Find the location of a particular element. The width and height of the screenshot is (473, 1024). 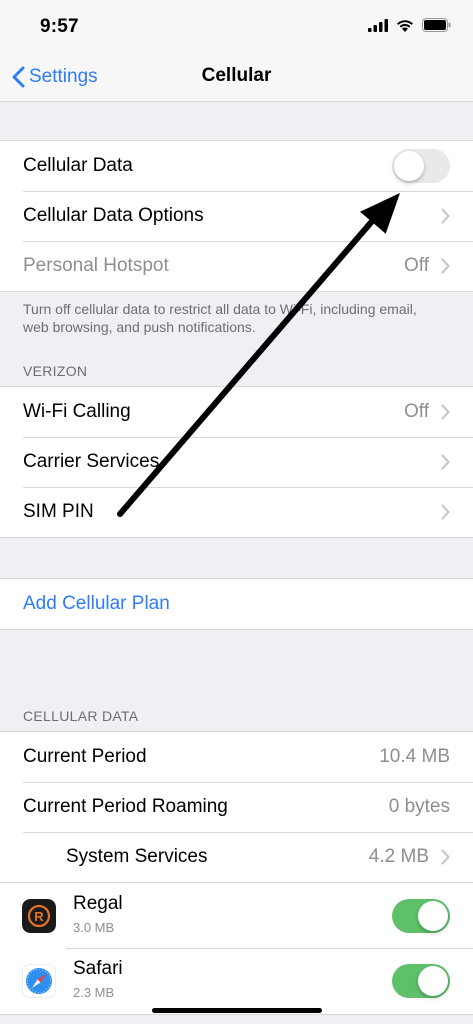

current-period-roaming-label: Current Period Roaming is located at coordinates (125, 806).